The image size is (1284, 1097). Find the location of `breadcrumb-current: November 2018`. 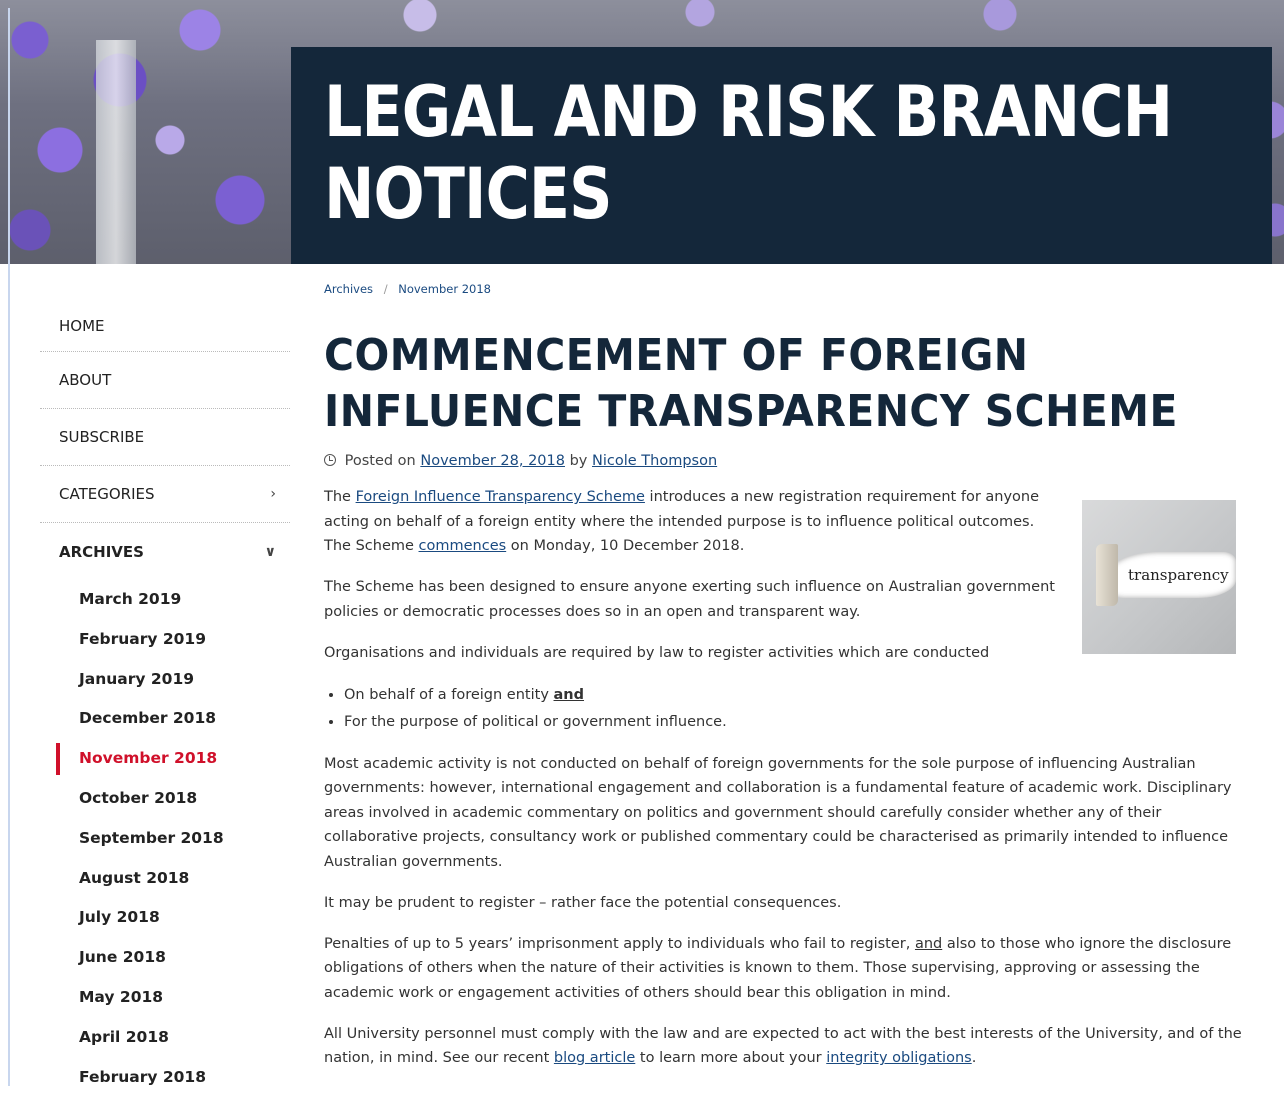

breadcrumb-current: November 2018 is located at coordinates (444, 289).